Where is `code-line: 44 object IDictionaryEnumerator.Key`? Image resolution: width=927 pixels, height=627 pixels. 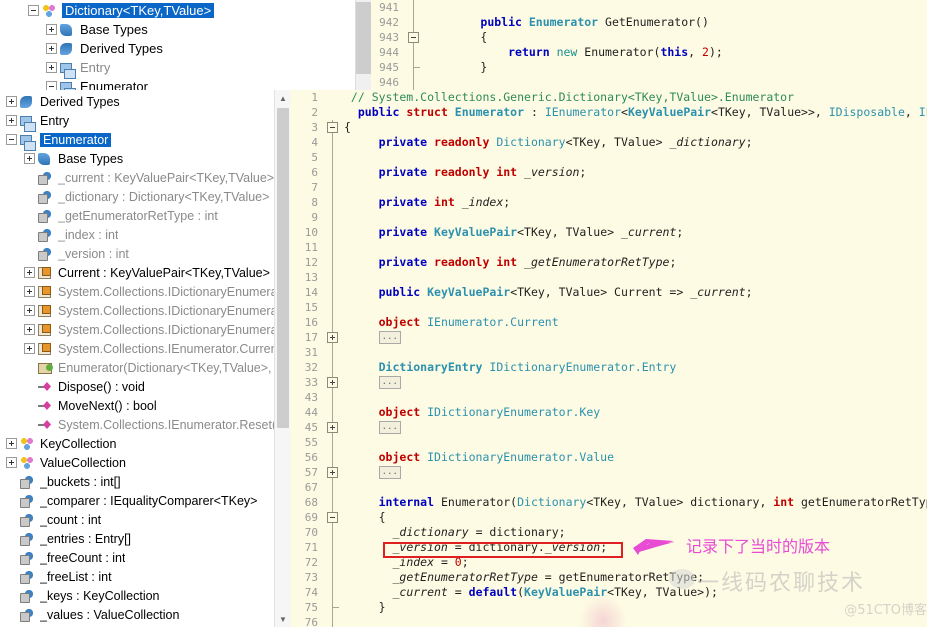
code-line: 44 object IDictionaryEnumerator.Key is located at coordinates (608, 412).